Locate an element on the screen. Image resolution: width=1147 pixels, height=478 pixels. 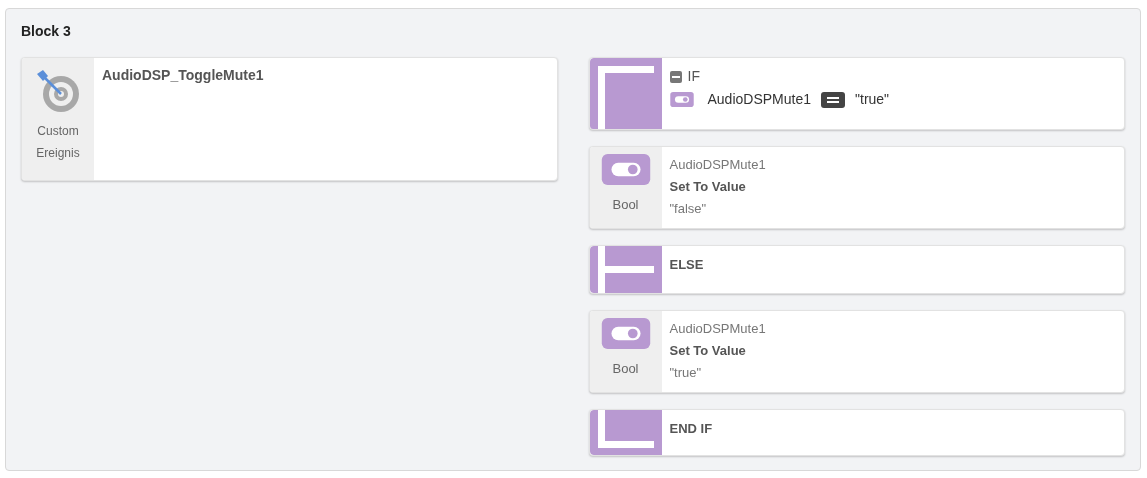
collapse-icon is located at coordinates (675, 76).